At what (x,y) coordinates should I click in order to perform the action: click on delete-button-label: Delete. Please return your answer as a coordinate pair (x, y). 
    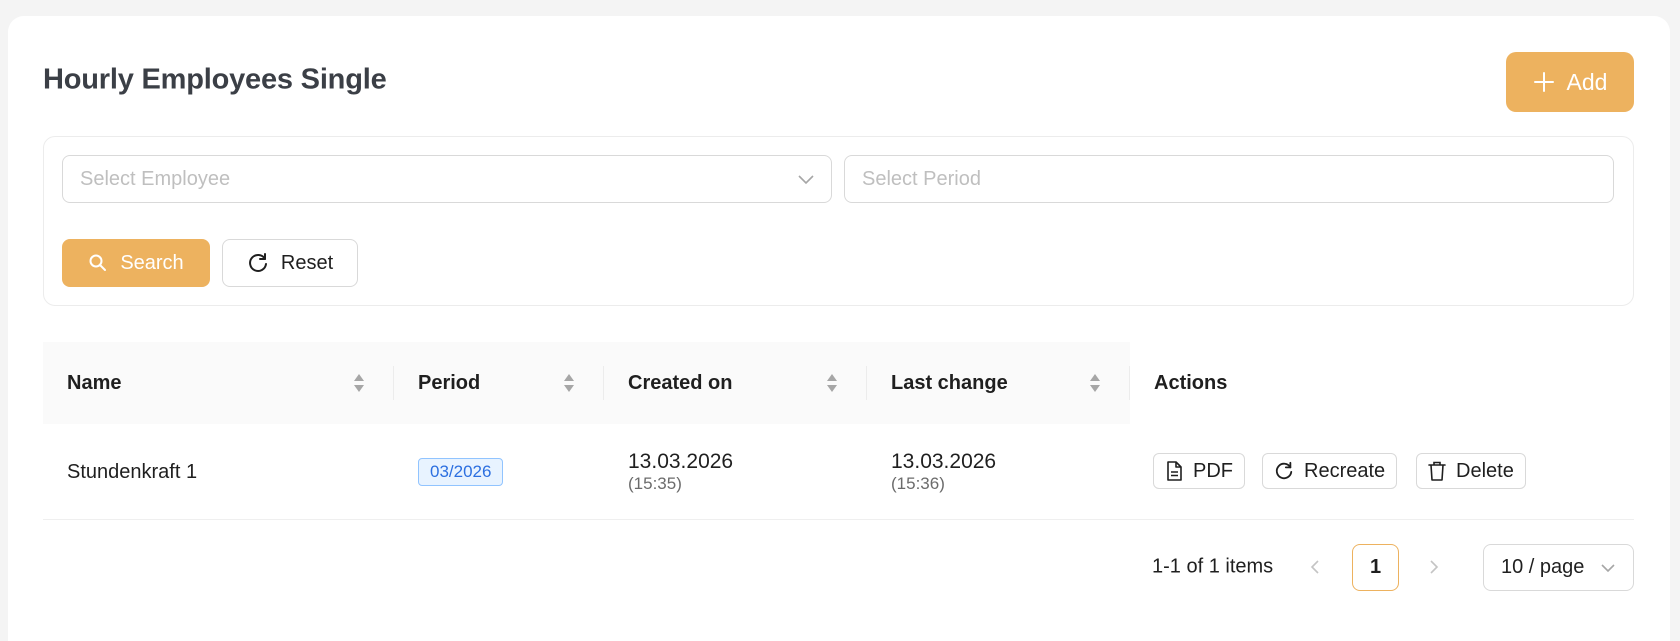
    Looking at the image, I should click on (1485, 470).